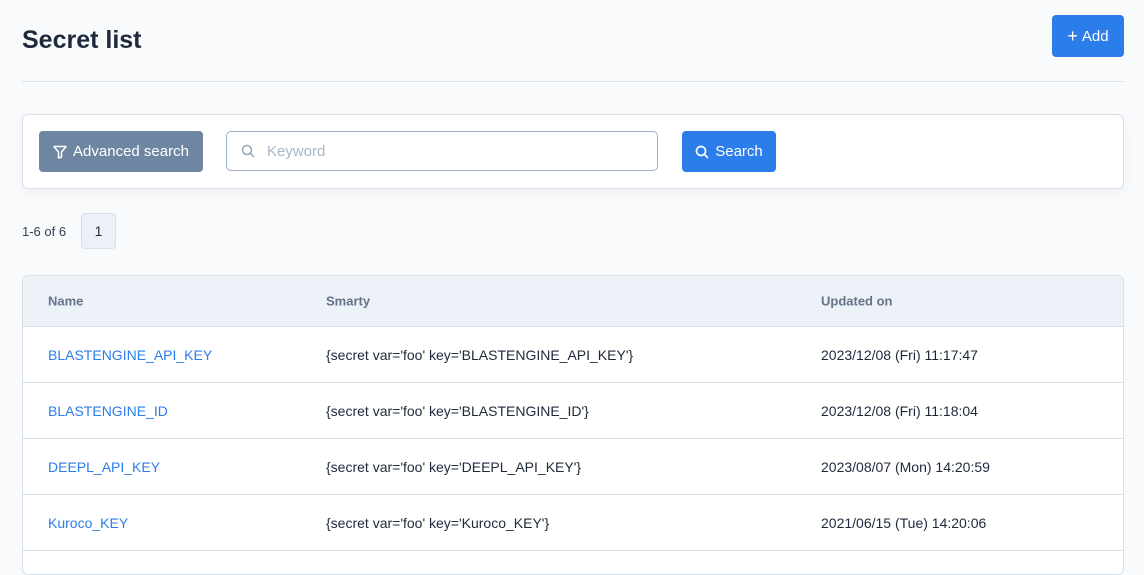 The image size is (1144, 575). Describe the element at coordinates (82, 40) in the screenshot. I see `page-title: Secret list` at that location.